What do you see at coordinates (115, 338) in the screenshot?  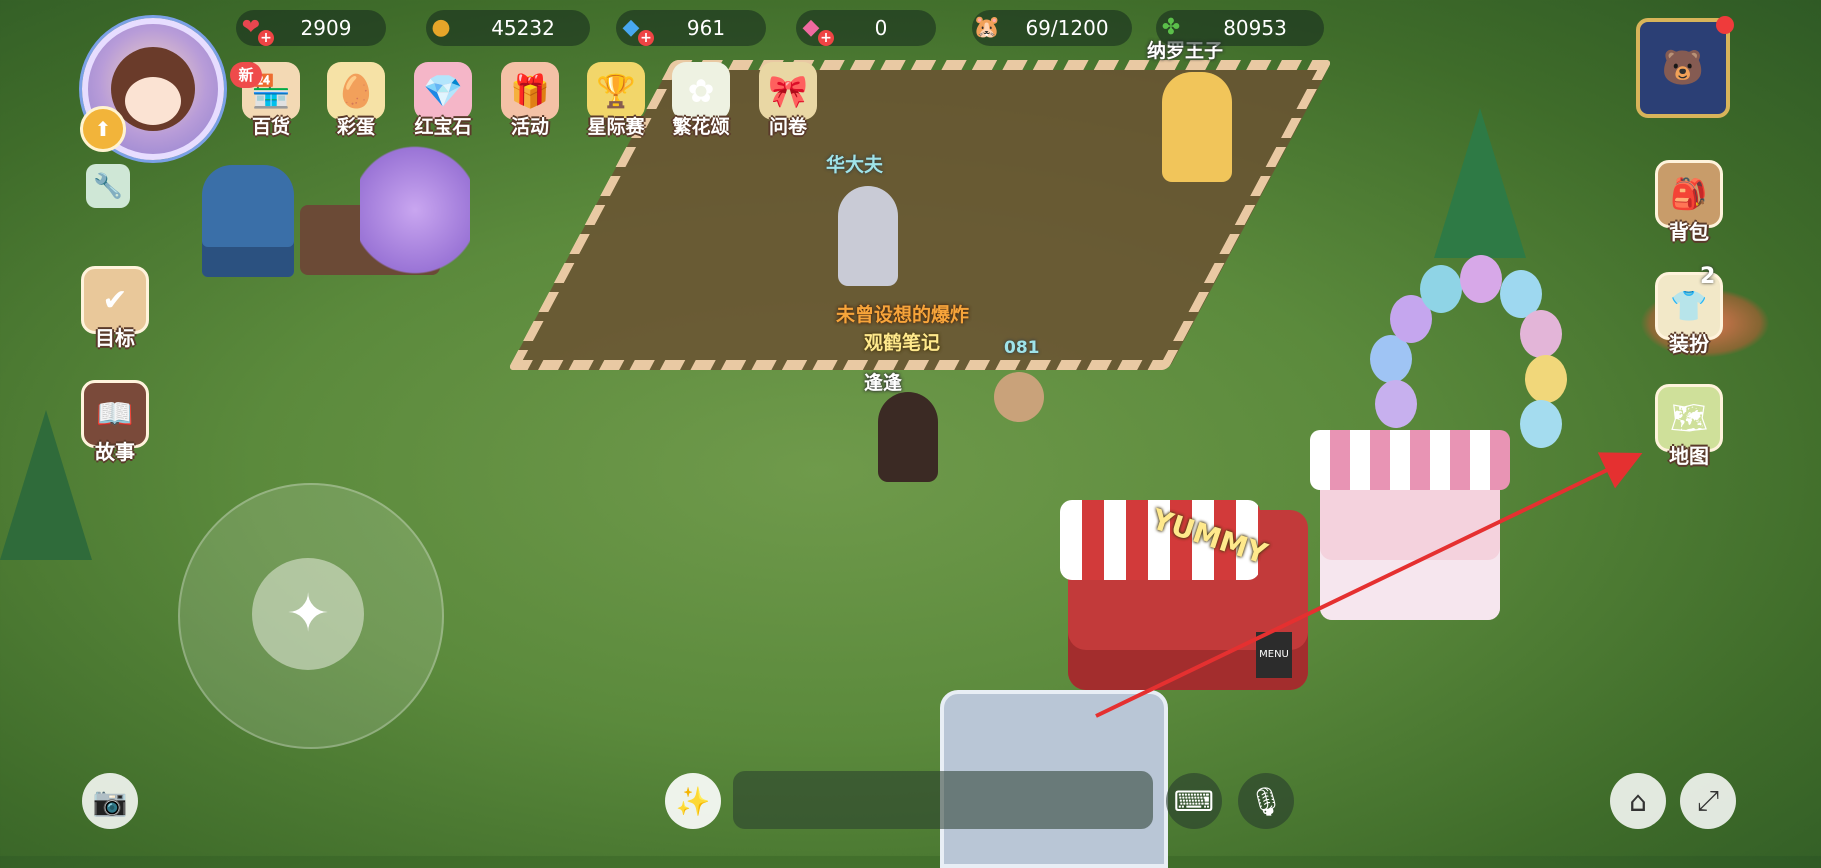 I see `side-label: 目标` at bounding box center [115, 338].